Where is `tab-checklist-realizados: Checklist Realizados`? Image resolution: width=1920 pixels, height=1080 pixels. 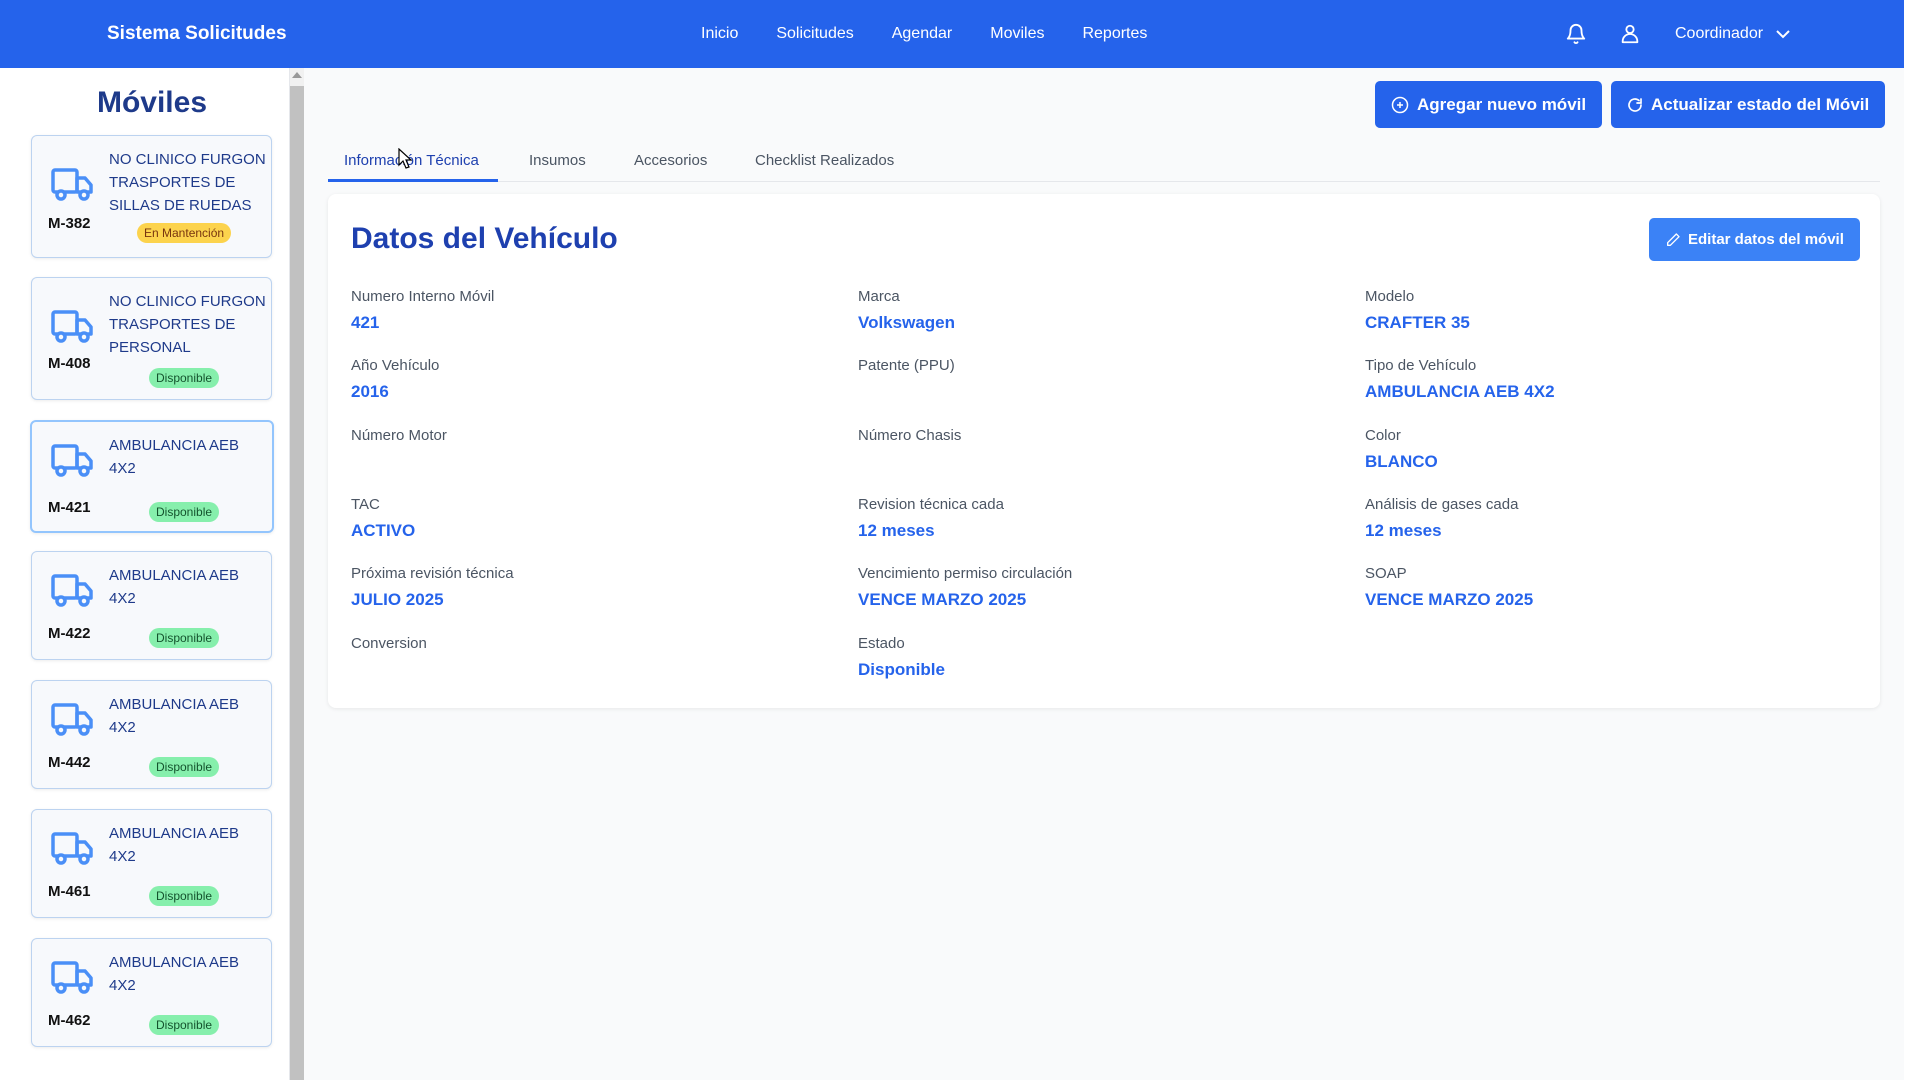 tab-checklist-realizados: Checklist Realizados is located at coordinates (824, 160).